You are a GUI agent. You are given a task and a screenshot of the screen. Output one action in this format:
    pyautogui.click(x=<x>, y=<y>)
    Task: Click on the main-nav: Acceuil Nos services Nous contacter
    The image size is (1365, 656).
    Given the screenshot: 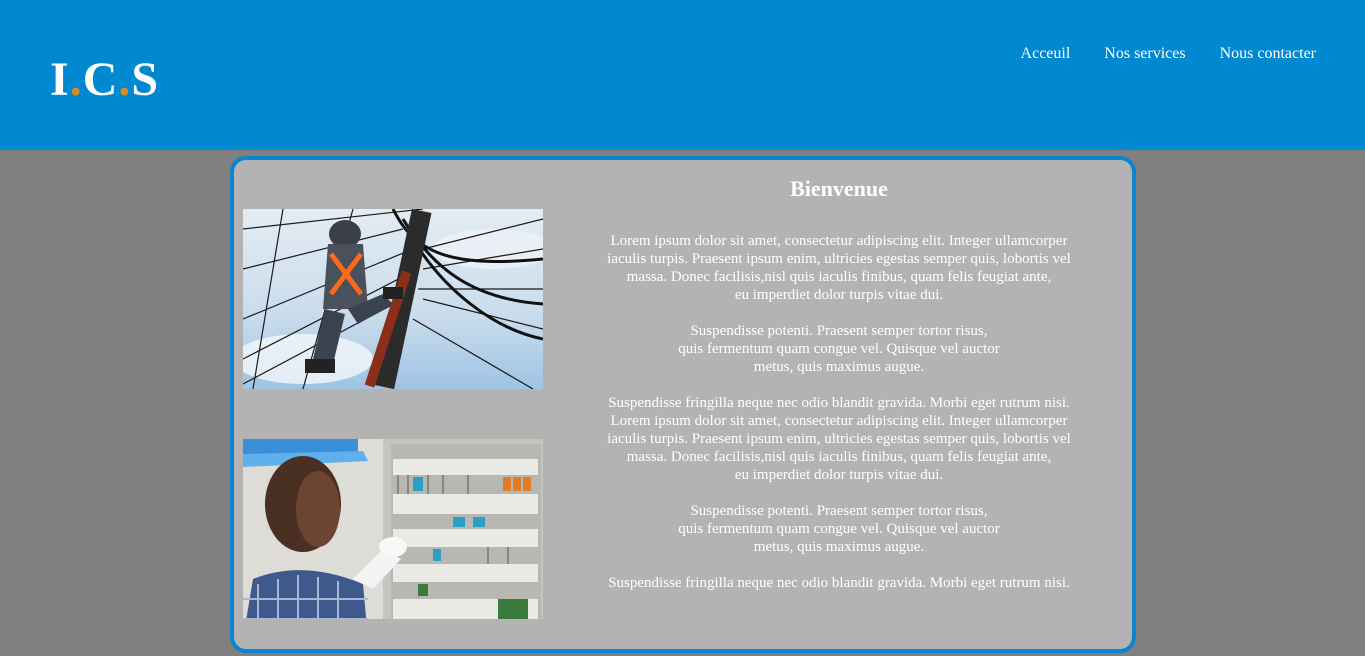 What is the action you would take?
    pyautogui.click(x=1168, y=54)
    